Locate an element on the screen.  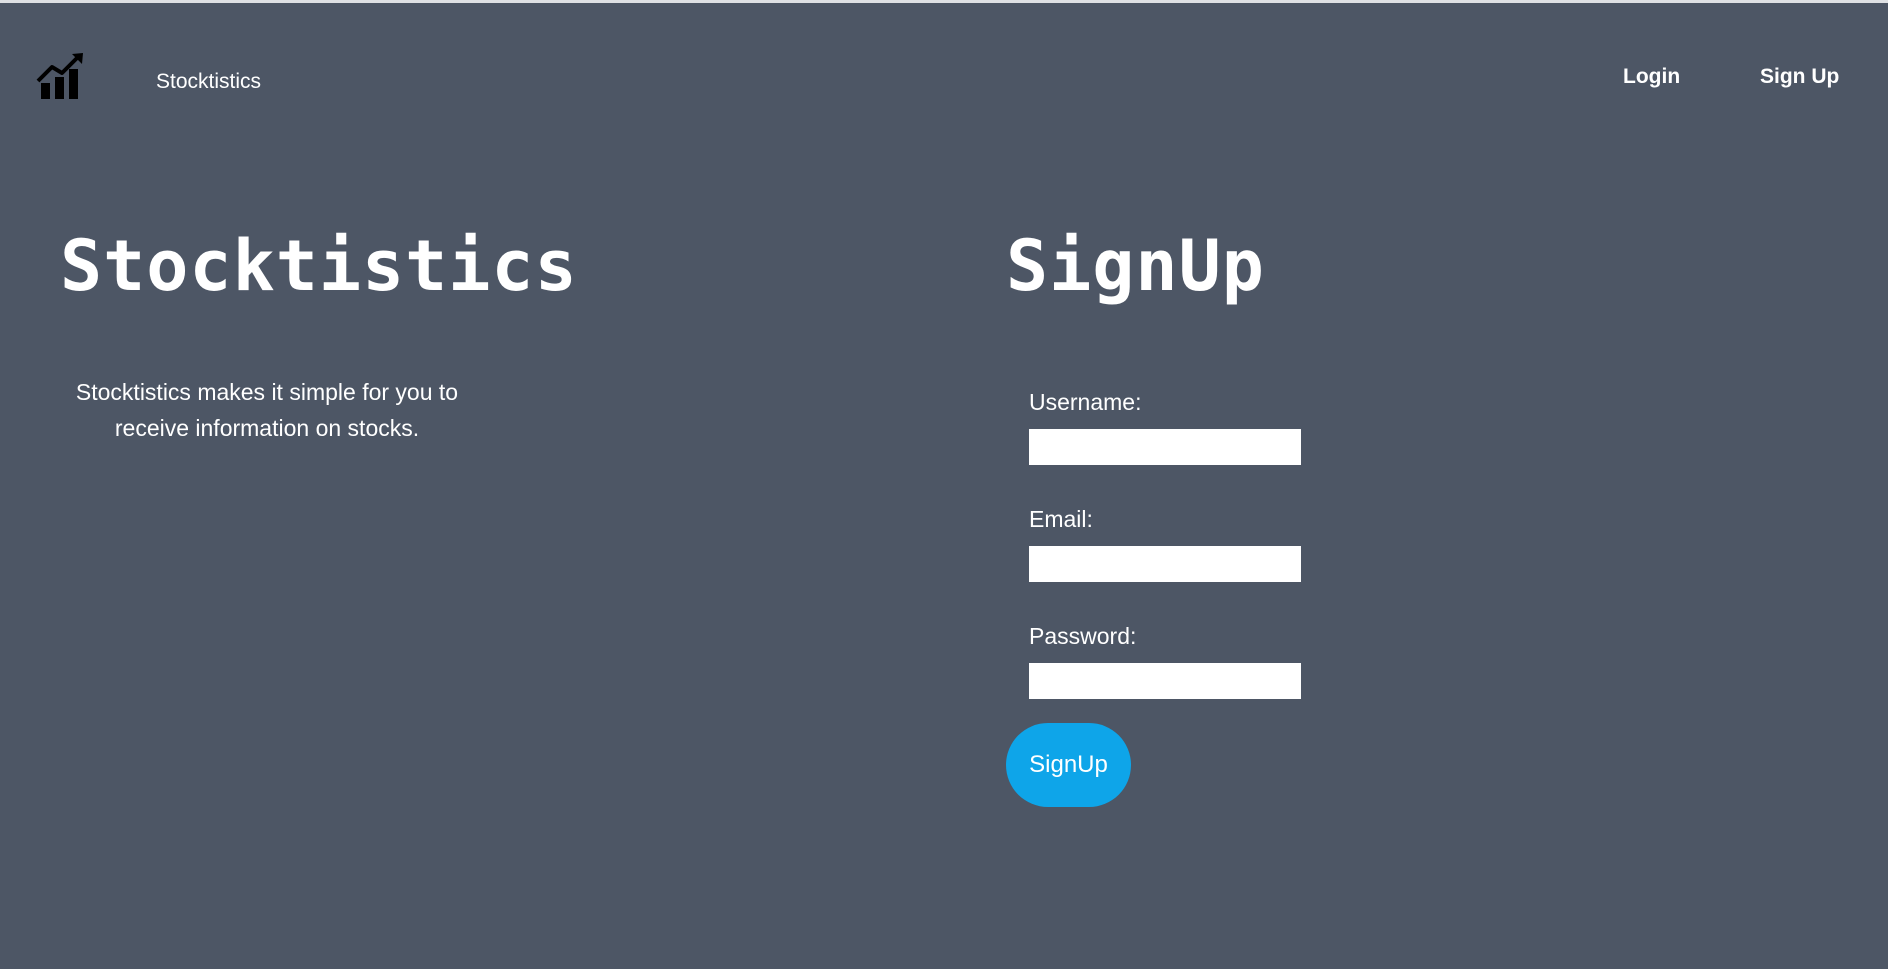
username-input is located at coordinates (1165, 447).